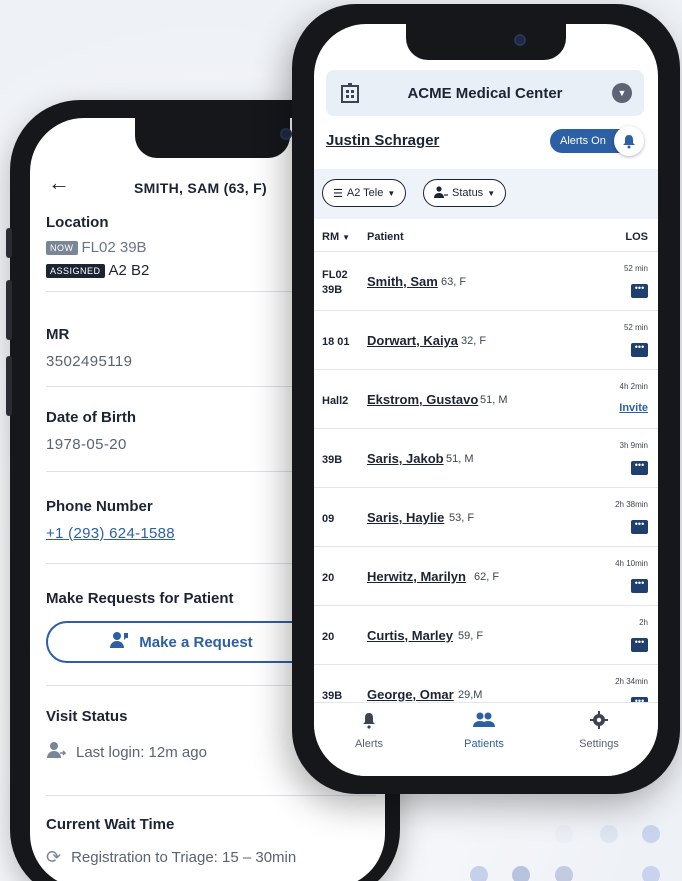  What do you see at coordinates (141, 752) in the screenshot?
I see `visit-status-value: Last login: 12m ago` at bounding box center [141, 752].